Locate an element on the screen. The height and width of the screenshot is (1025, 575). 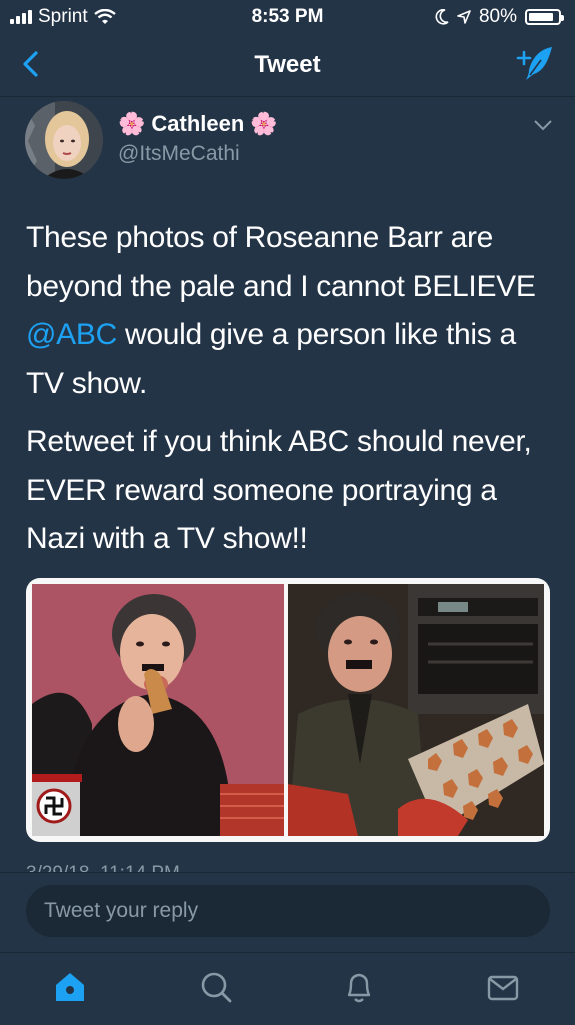
tab-bar is located at coordinates (287, 988).